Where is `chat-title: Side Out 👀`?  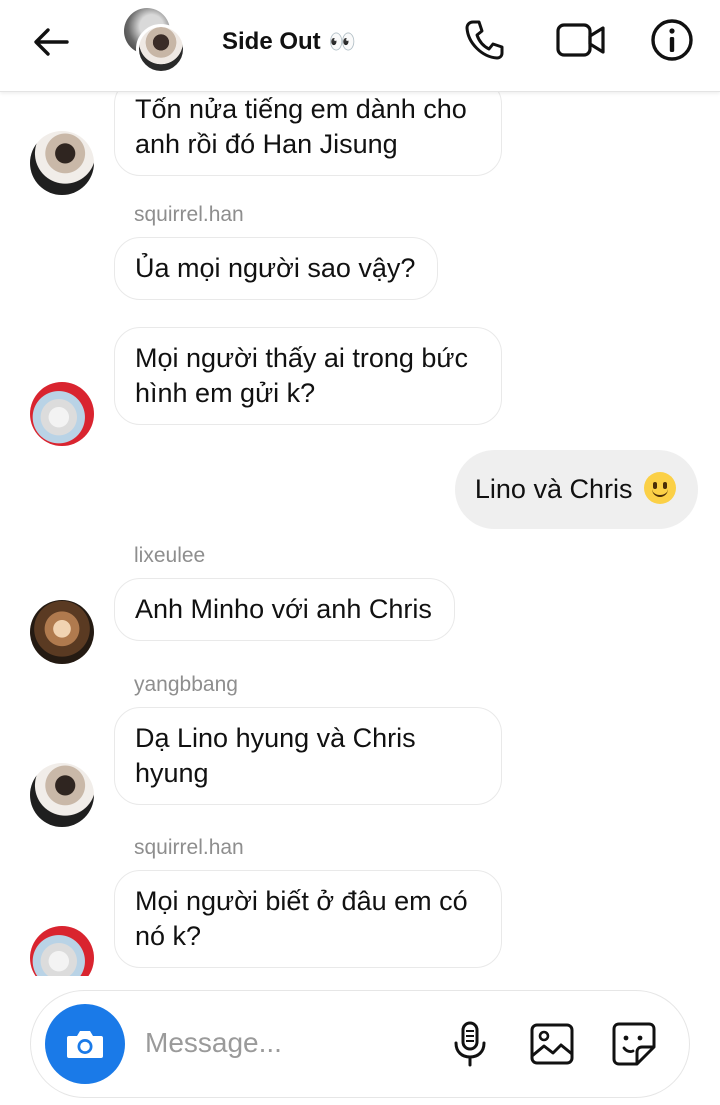 chat-title: Side Out 👀 is located at coordinates (289, 42).